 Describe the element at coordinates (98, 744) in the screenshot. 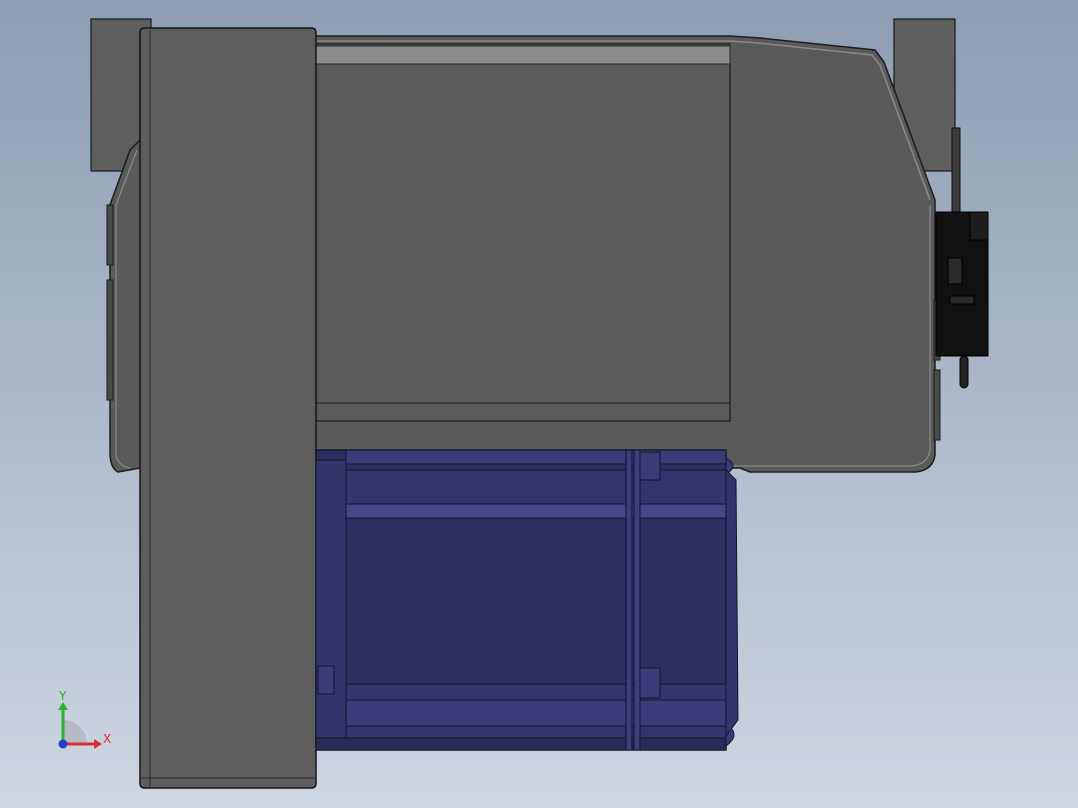

I see `x-axis-arrow-icon` at that location.